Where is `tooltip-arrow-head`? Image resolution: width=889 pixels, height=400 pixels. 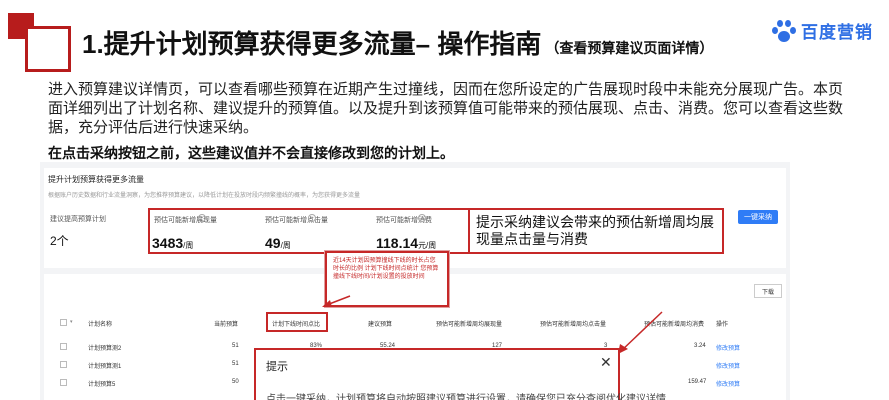
tooltip-arrow-head is located at coordinates (327, 303).